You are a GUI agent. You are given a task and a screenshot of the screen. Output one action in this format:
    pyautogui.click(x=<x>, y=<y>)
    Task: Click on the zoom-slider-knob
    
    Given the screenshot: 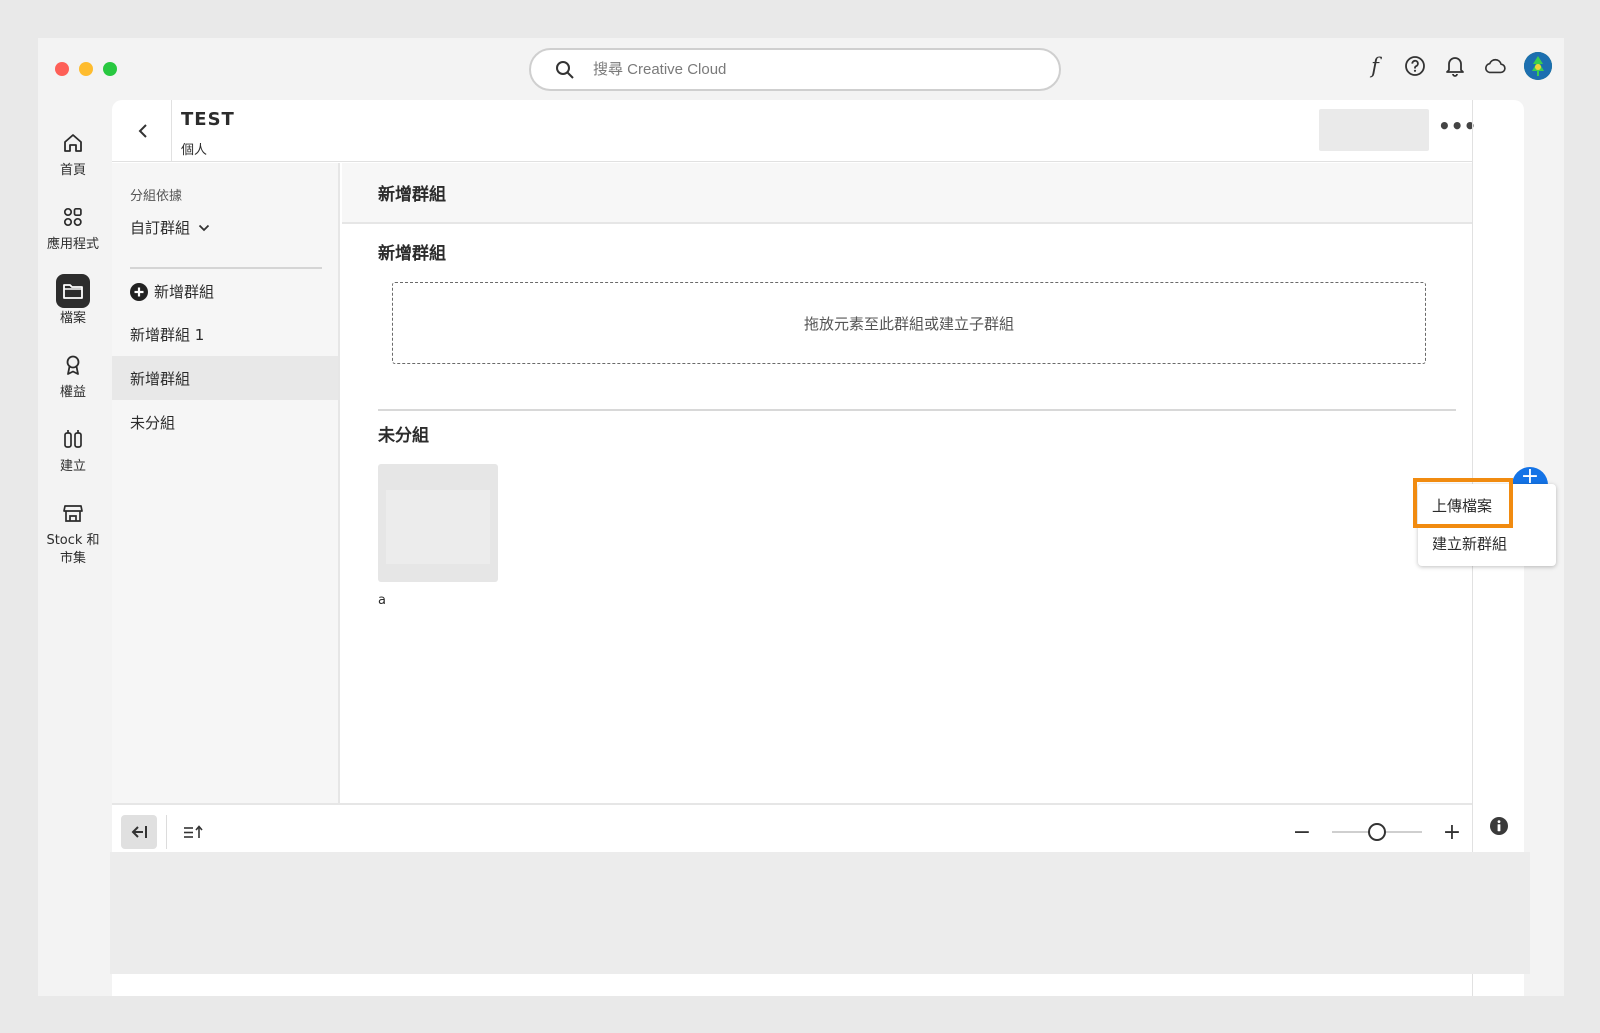 What is the action you would take?
    pyautogui.click(x=1377, y=832)
    